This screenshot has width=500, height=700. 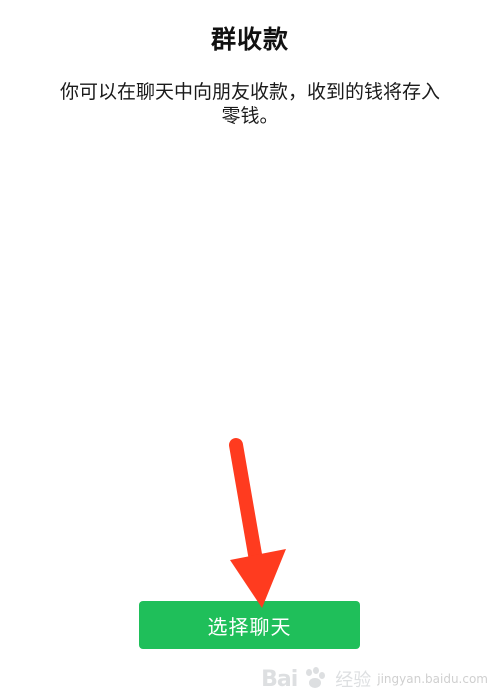 What do you see at coordinates (279, 679) in the screenshot?
I see `watermark-brand: Bai` at bounding box center [279, 679].